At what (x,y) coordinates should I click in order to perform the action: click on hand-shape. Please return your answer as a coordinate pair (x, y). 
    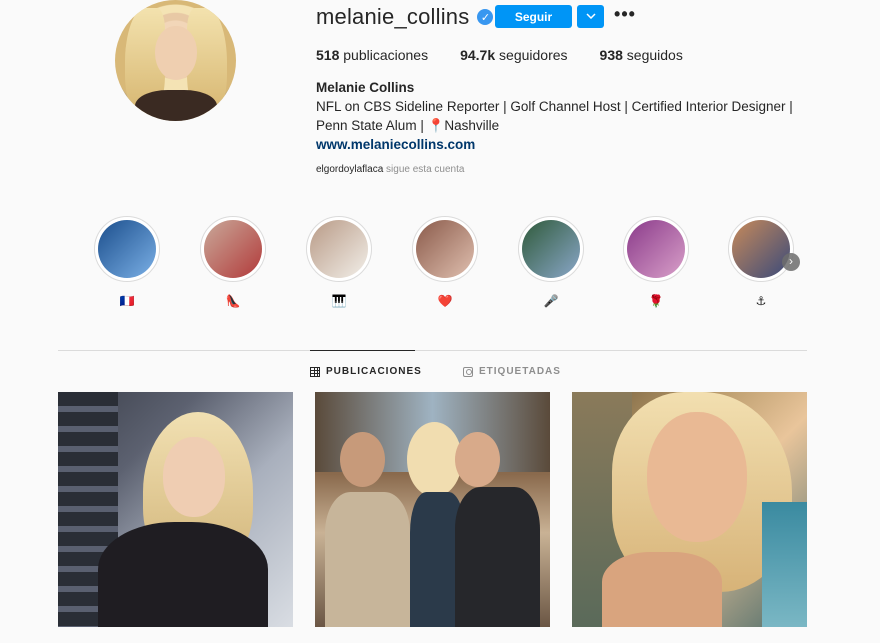
    Looking at the image, I should click on (662, 589).